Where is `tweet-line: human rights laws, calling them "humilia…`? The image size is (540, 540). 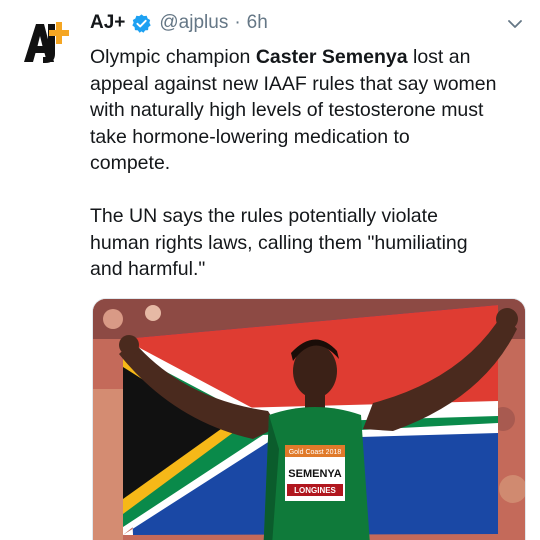 tweet-line: human rights laws, calling them "humilia… is located at coordinates (279, 242).